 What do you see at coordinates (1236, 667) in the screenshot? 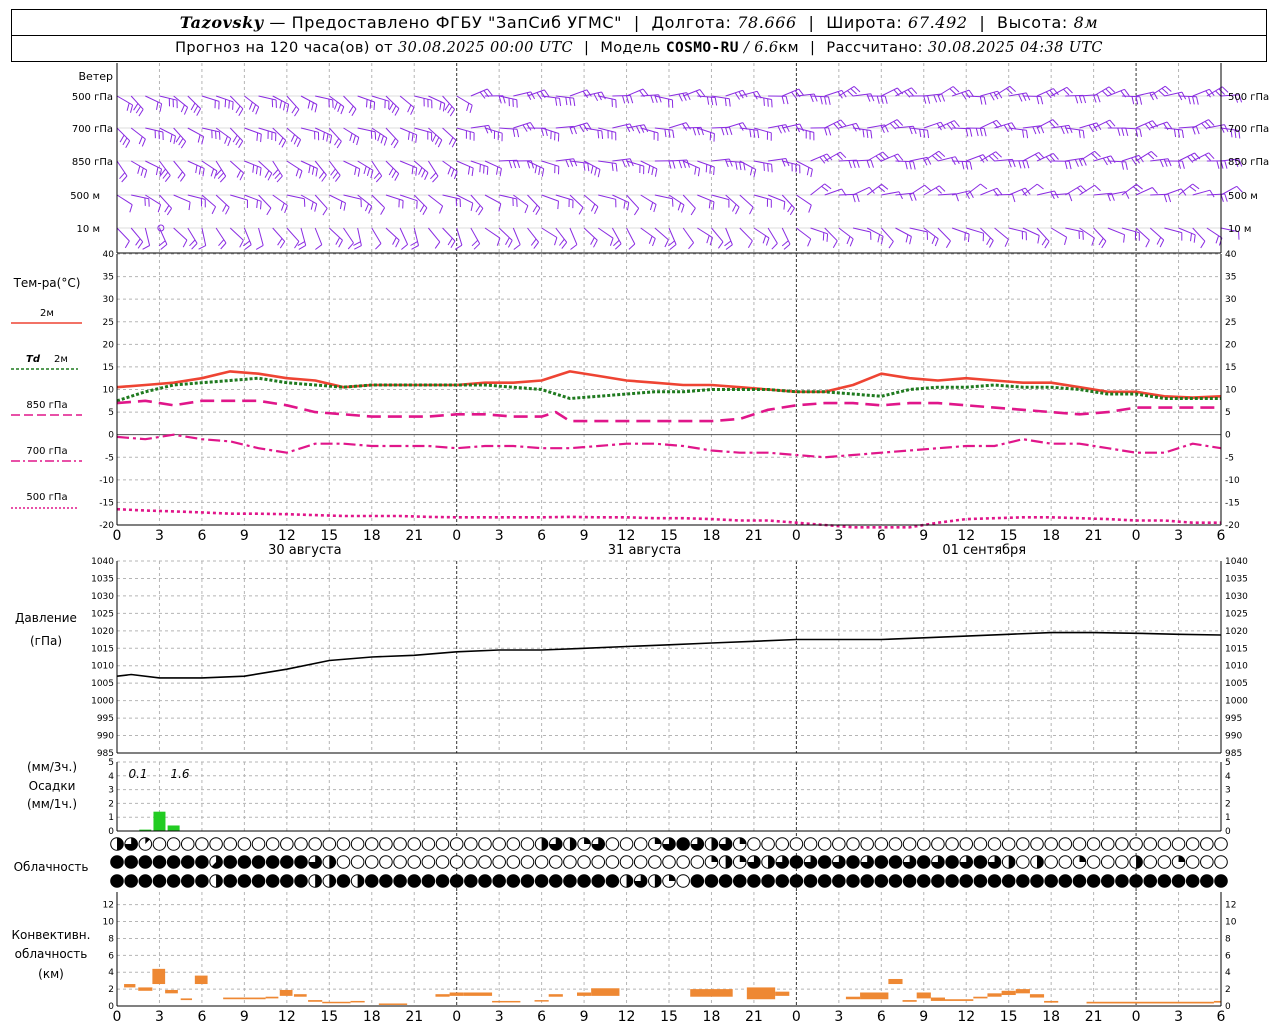
I see `pressure-ytick-right: 1010` at bounding box center [1236, 667].